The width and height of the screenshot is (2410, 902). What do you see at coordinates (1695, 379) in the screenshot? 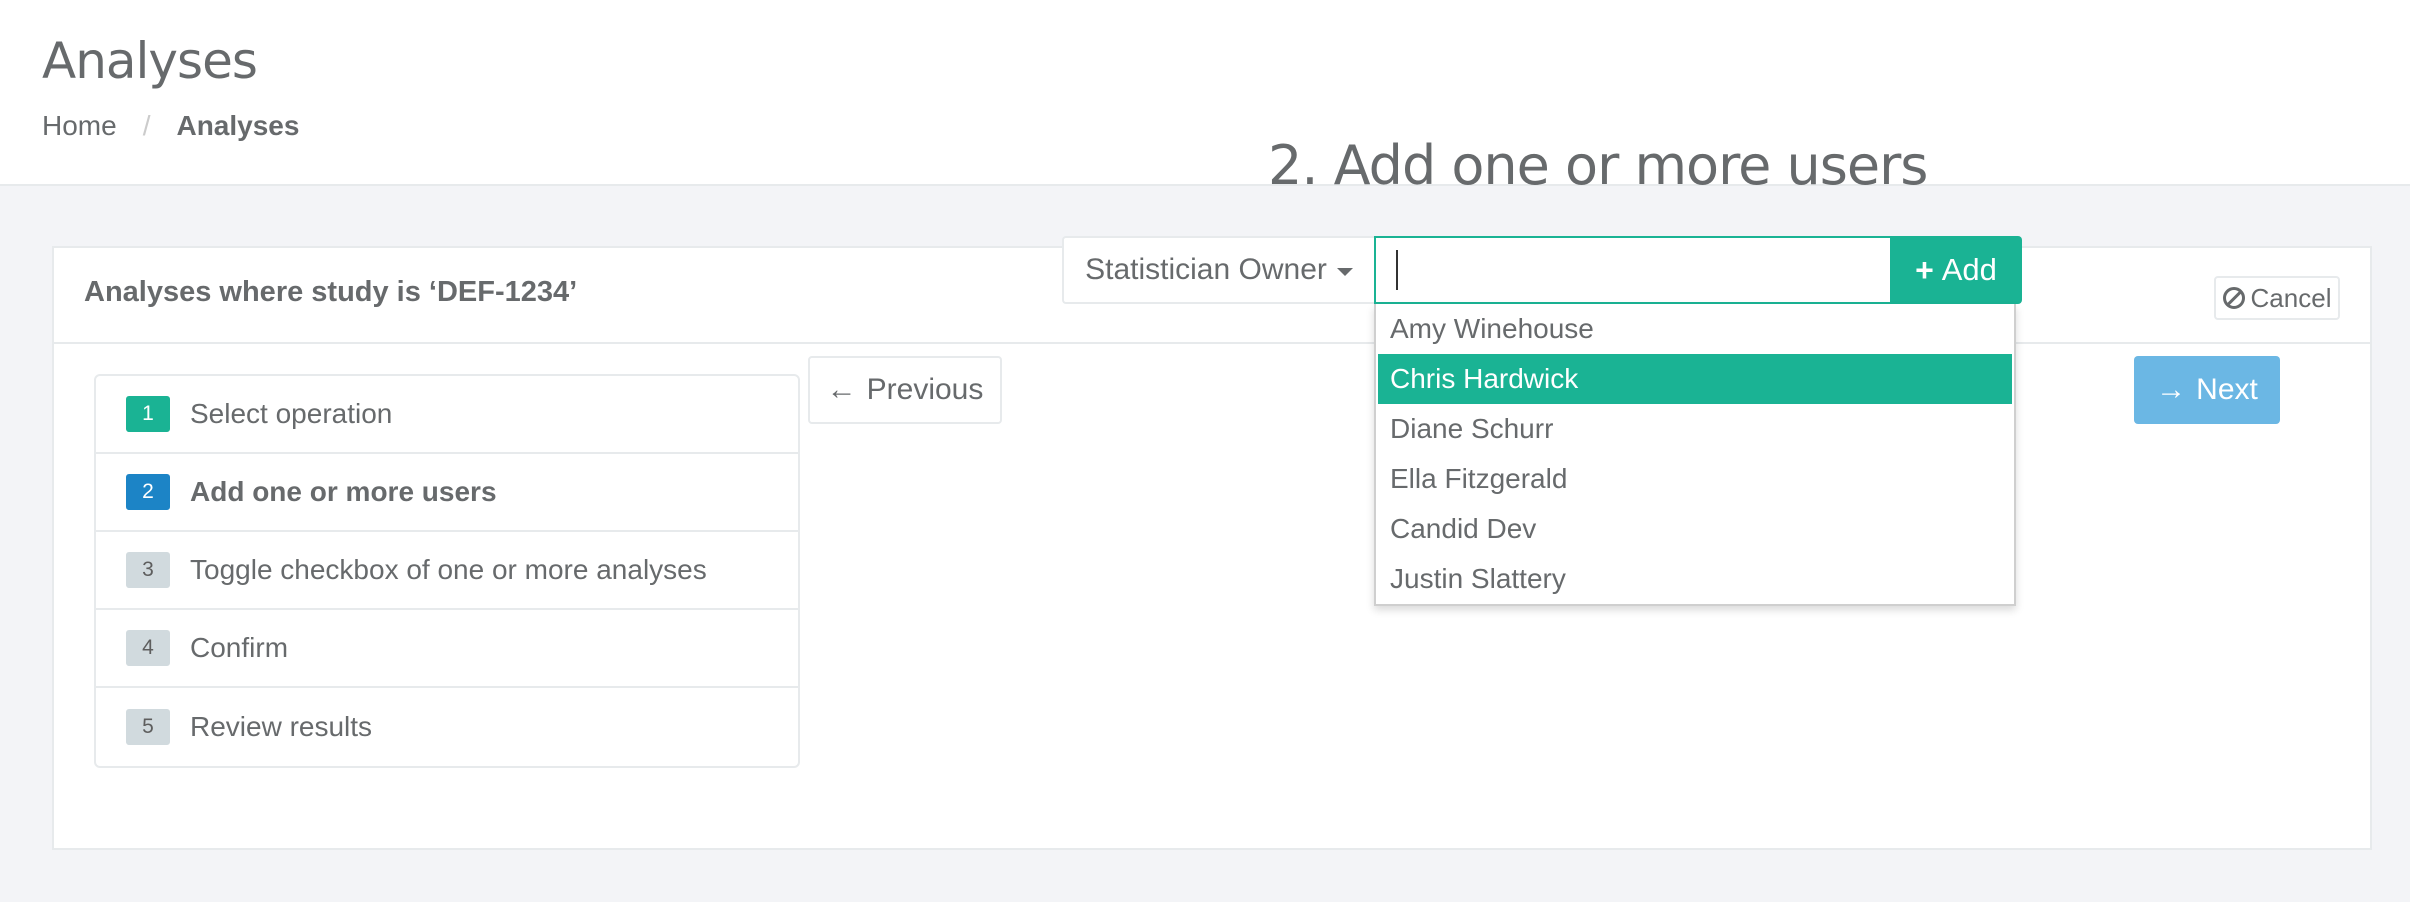
I see `dropdown-option-highlighted: Chris Hardwick` at bounding box center [1695, 379].